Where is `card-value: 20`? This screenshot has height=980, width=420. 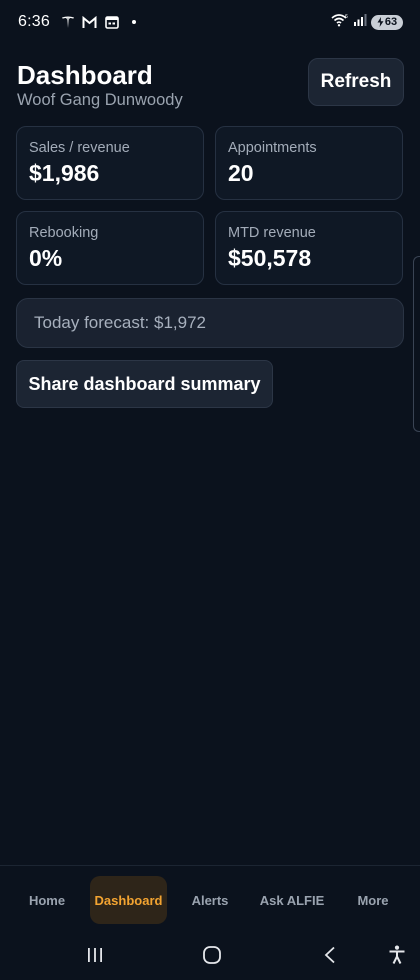 card-value: 20 is located at coordinates (241, 173).